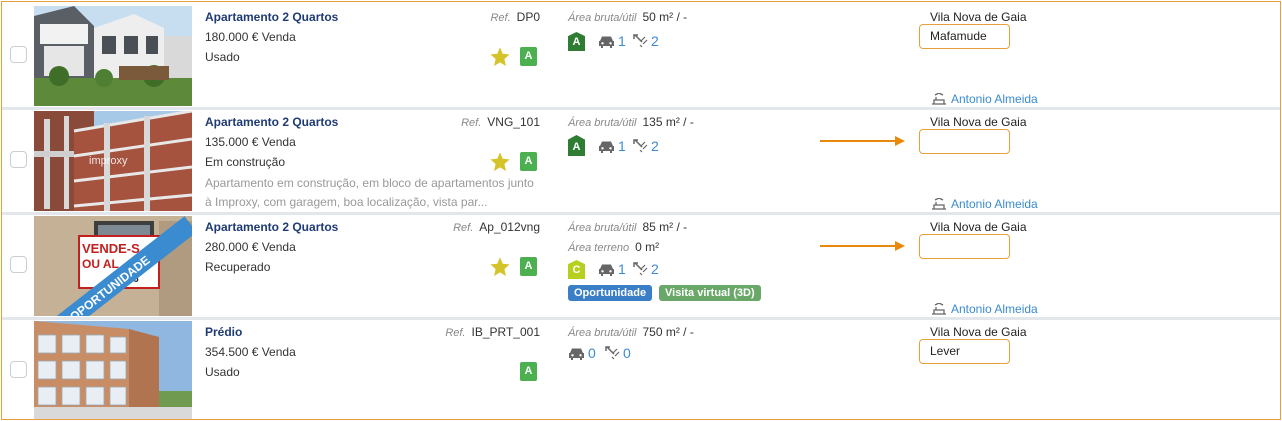 The height and width of the screenshot is (421, 1282). What do you see at coordinates (245, 162) in the screenshot?
I see `listing-condition: Em construção` at bounding box center [245, 162].